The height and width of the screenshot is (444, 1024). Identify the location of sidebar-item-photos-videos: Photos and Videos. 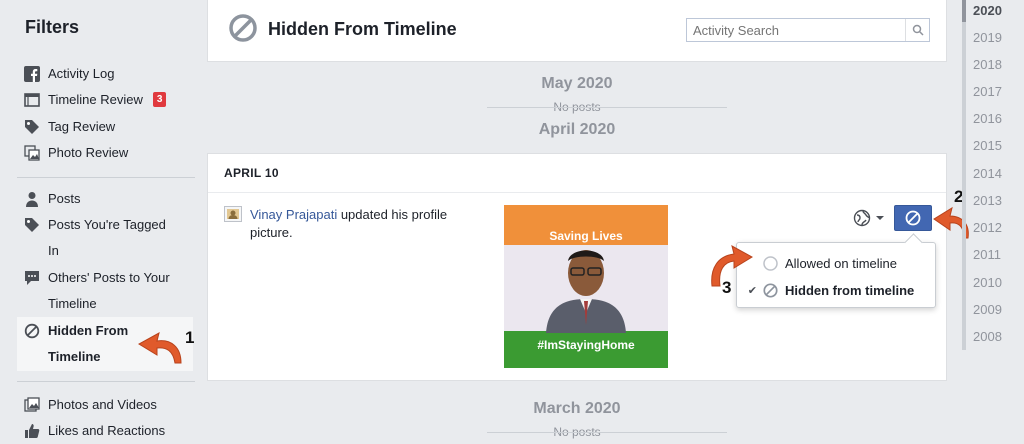
(90, 407).